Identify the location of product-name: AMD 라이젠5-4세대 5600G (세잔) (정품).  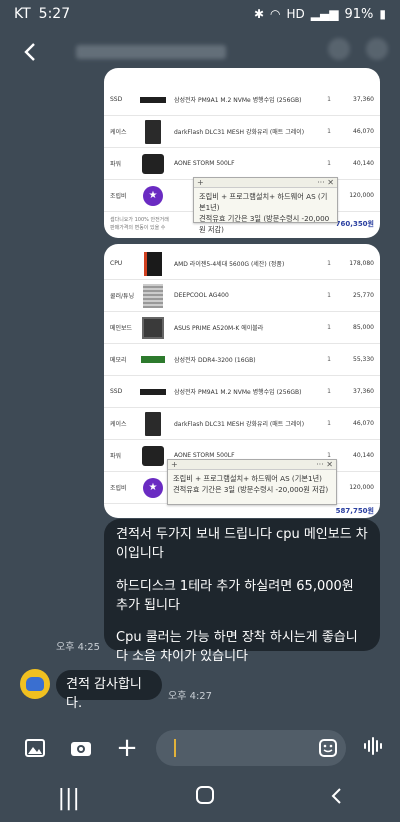
(229, 264).